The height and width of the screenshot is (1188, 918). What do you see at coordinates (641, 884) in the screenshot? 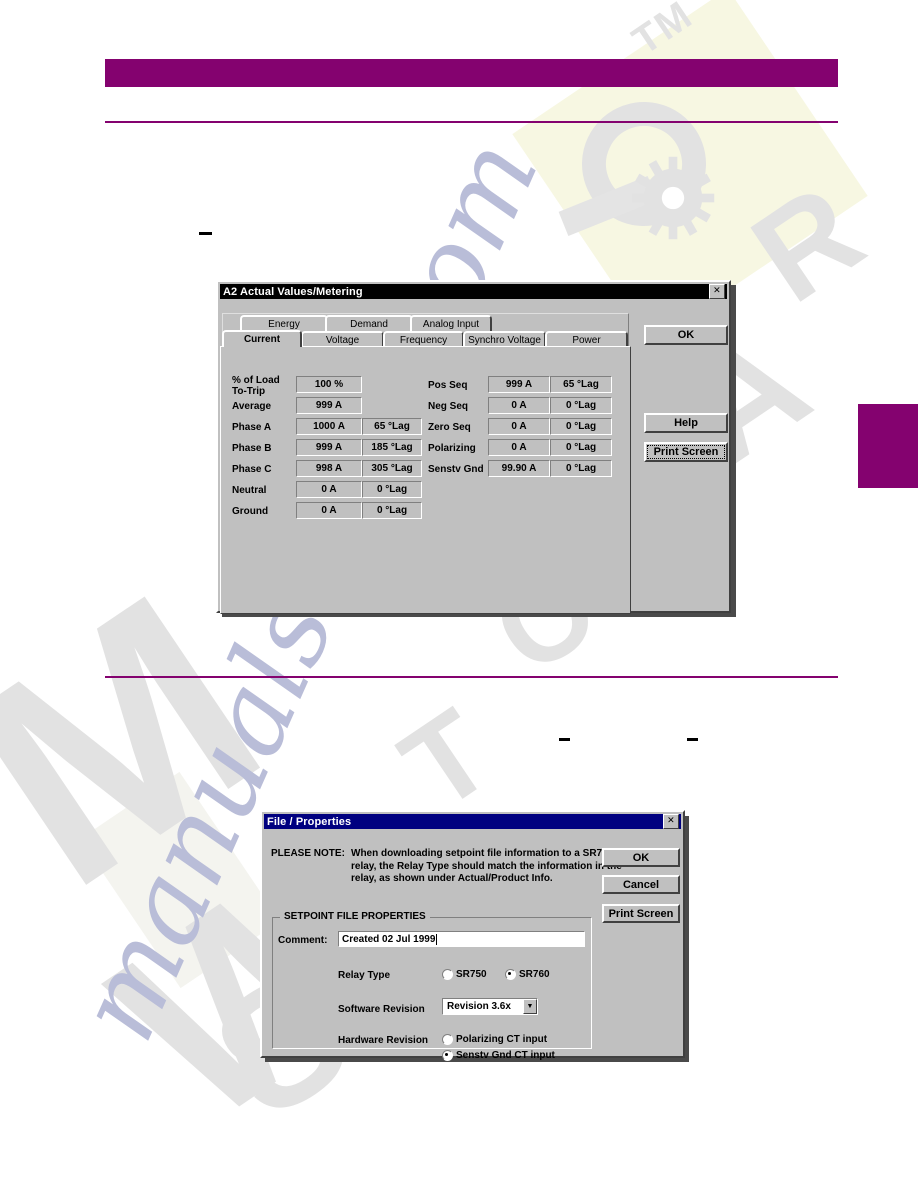
I see `dialog2-cancel-button: Cancel` at bounding box center [641, 884].